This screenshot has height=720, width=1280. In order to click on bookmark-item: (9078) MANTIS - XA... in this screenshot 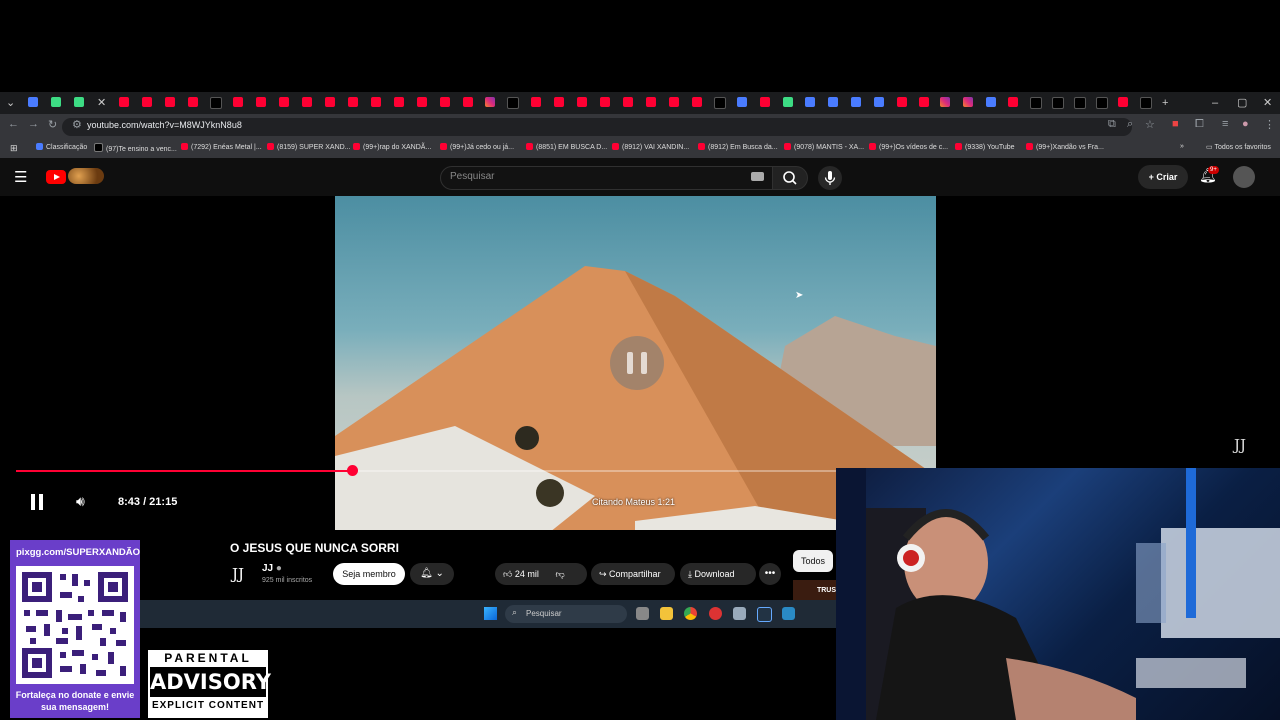, I will do `click(824, 147)`.